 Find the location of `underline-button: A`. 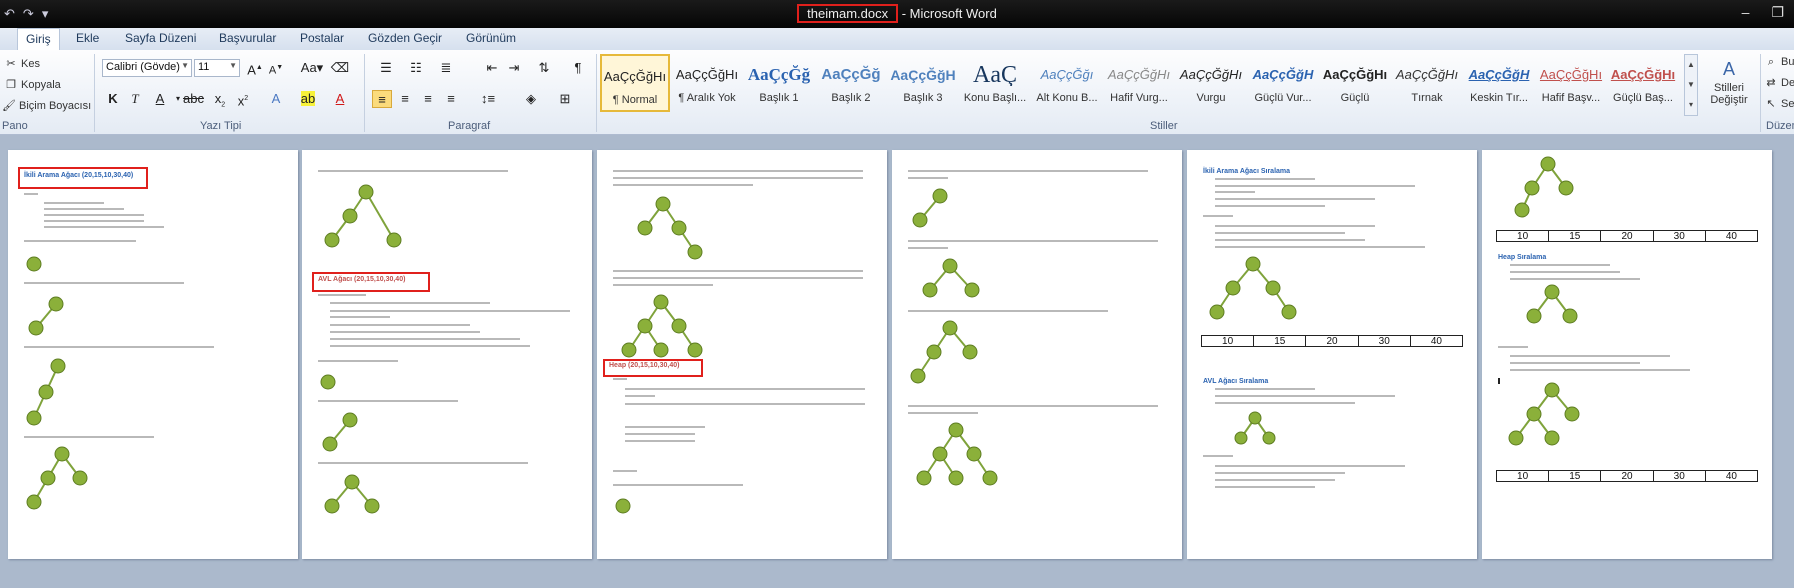

underline-button: A is located at coordinates (160, 99).